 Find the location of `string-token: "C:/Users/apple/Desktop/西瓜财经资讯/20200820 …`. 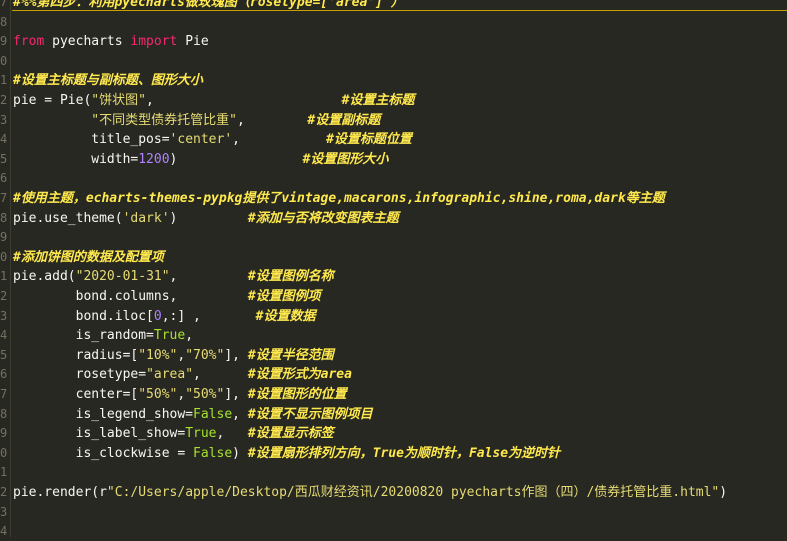

string-token: "C:/Users/apple/Desktop/西瓜财经资讯/20200820 … is located at coordinates (413, 492).